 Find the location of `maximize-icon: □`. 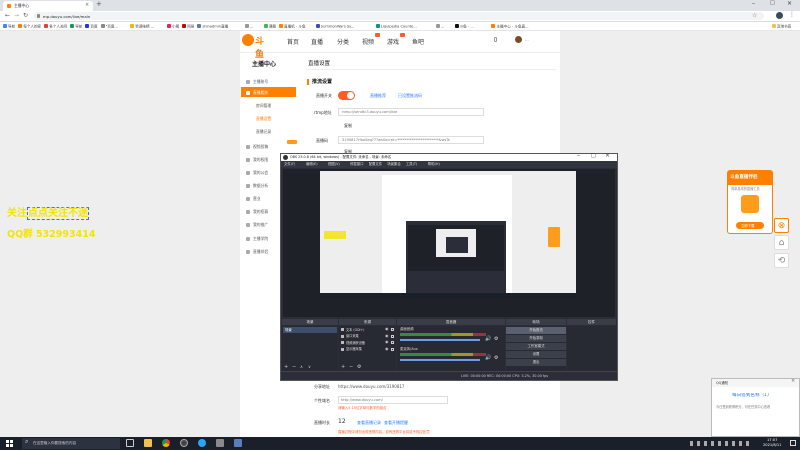

maximize-icon: □ is located at coordinates (772, 3).